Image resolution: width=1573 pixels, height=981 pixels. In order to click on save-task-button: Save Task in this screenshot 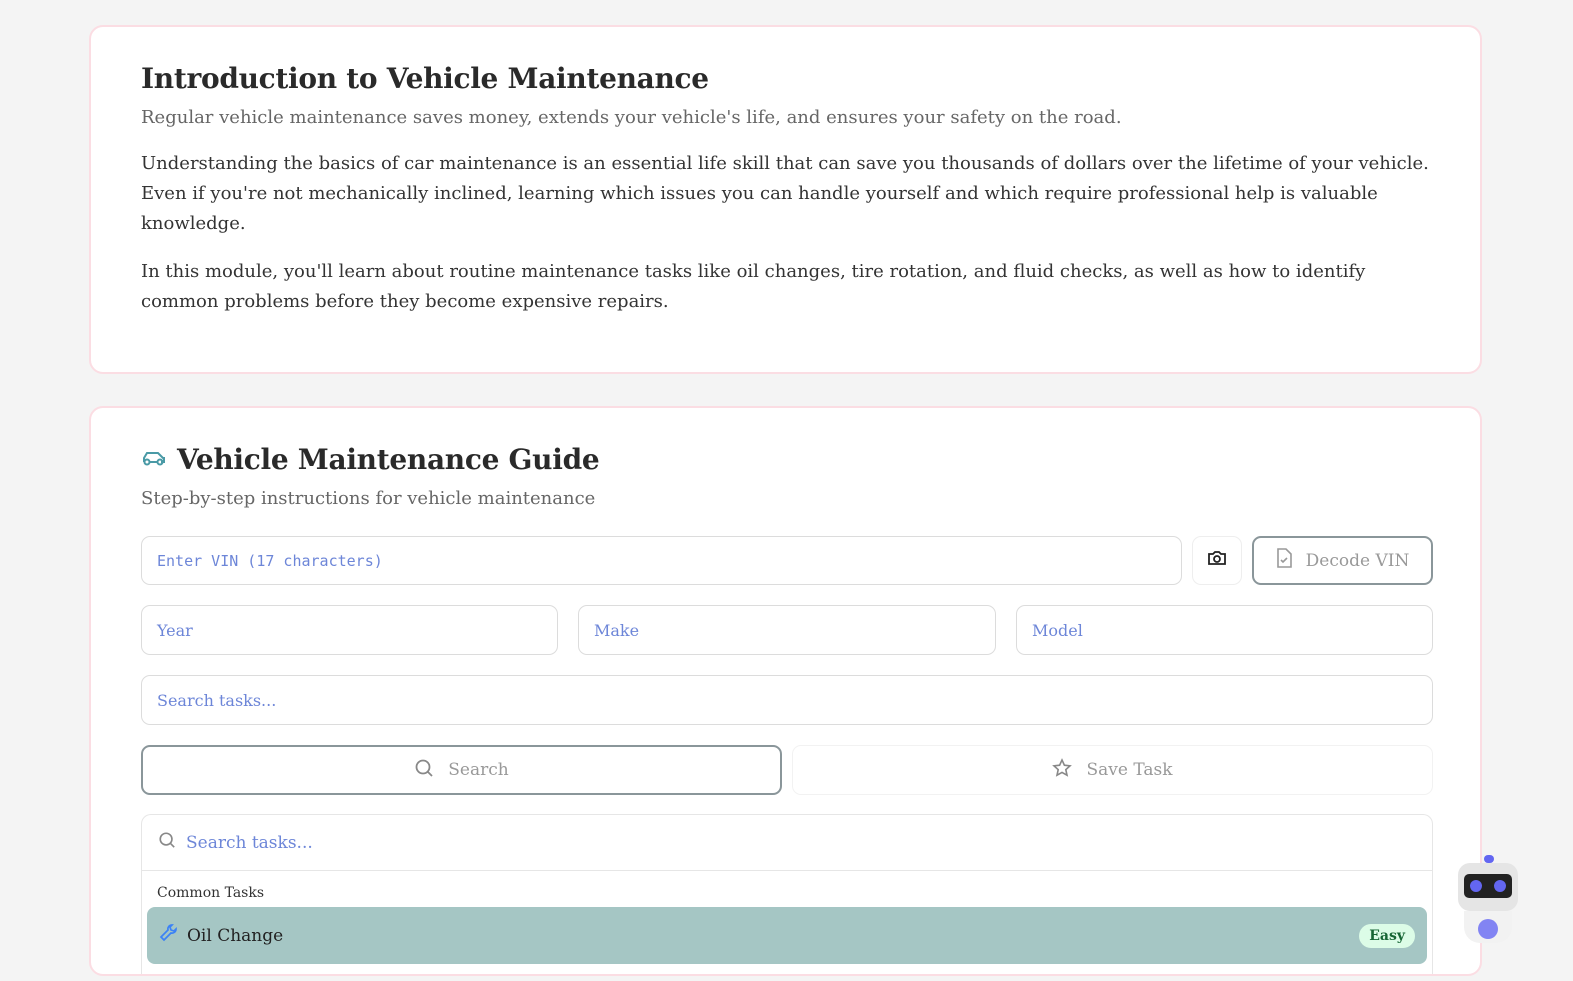, I will do `click(1112, 770)`.